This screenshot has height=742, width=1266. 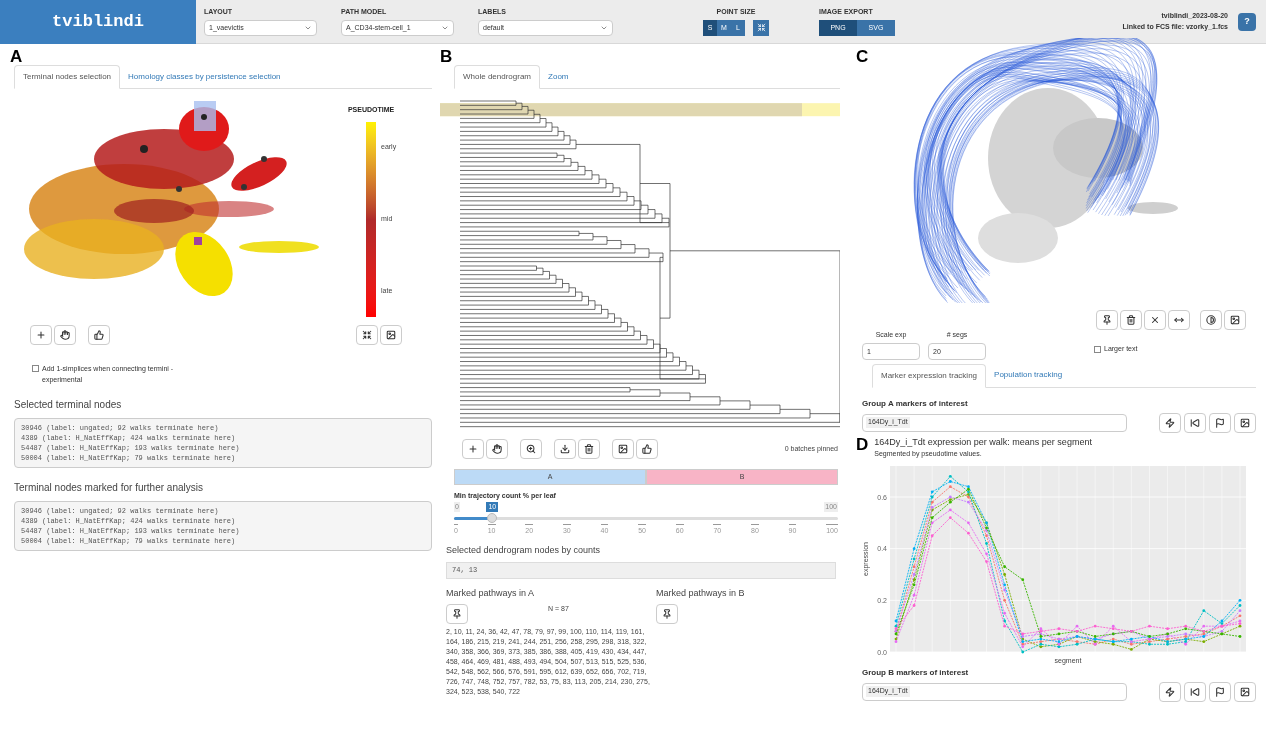 What do you see at coordinates (700, 593) in the screenshot?
I see `section-heading: Marked pathways in B` at bounding box center [700, 593].